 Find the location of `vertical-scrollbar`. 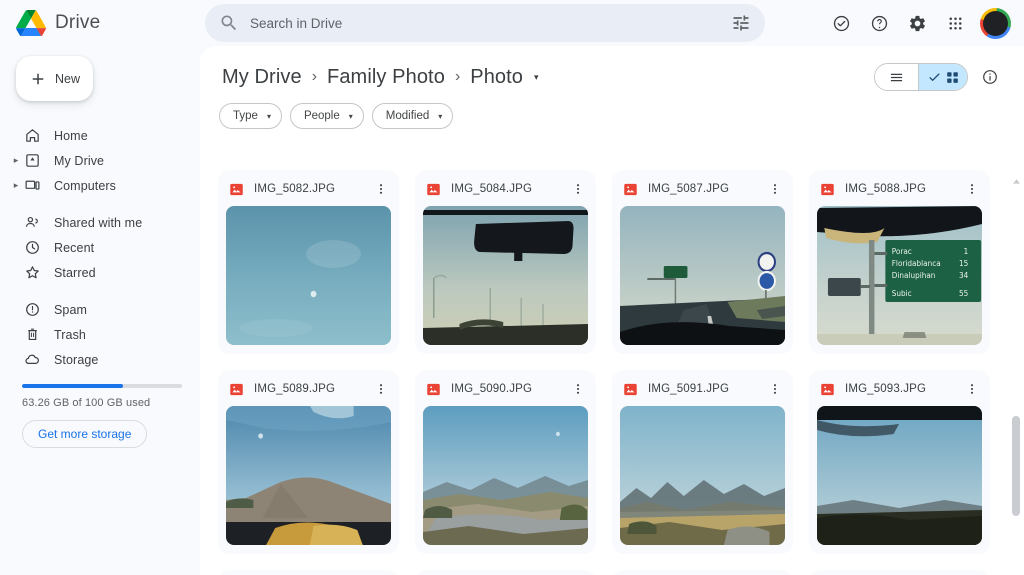

vertical-scrollbar is located at coordinates (1016, 375).